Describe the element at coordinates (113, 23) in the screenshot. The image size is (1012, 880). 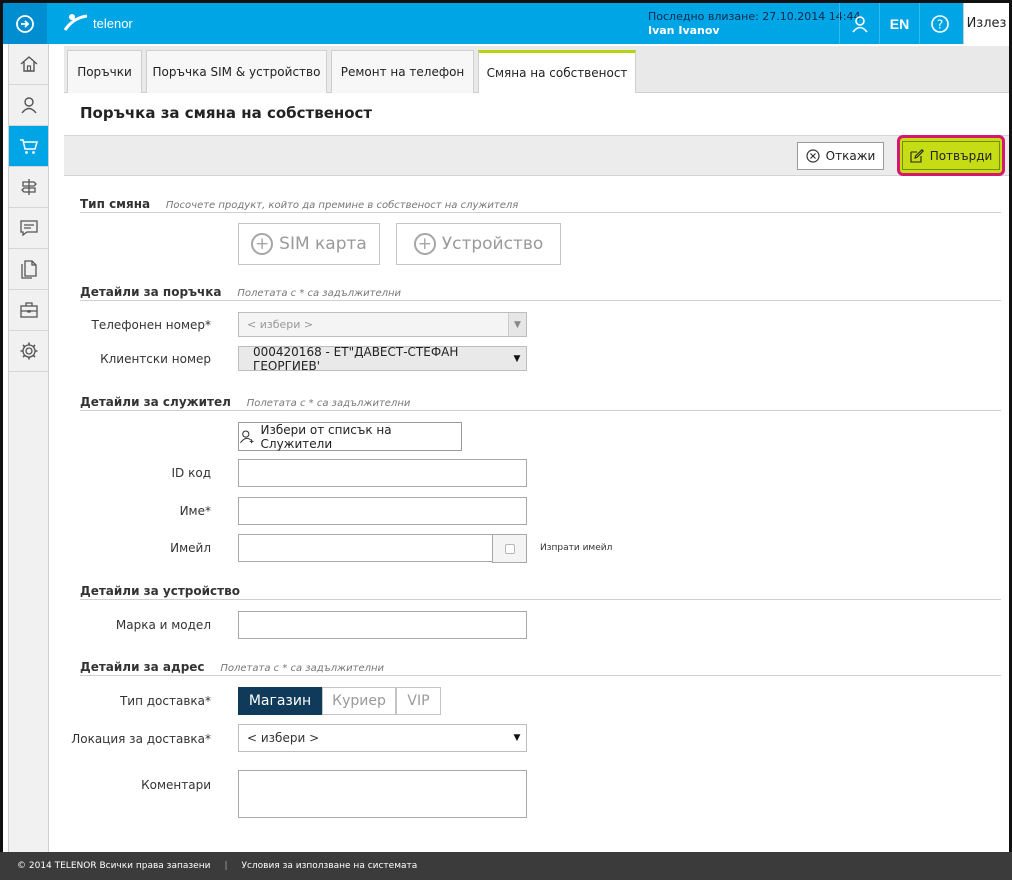
I see `logo-text: telenor` at that location.